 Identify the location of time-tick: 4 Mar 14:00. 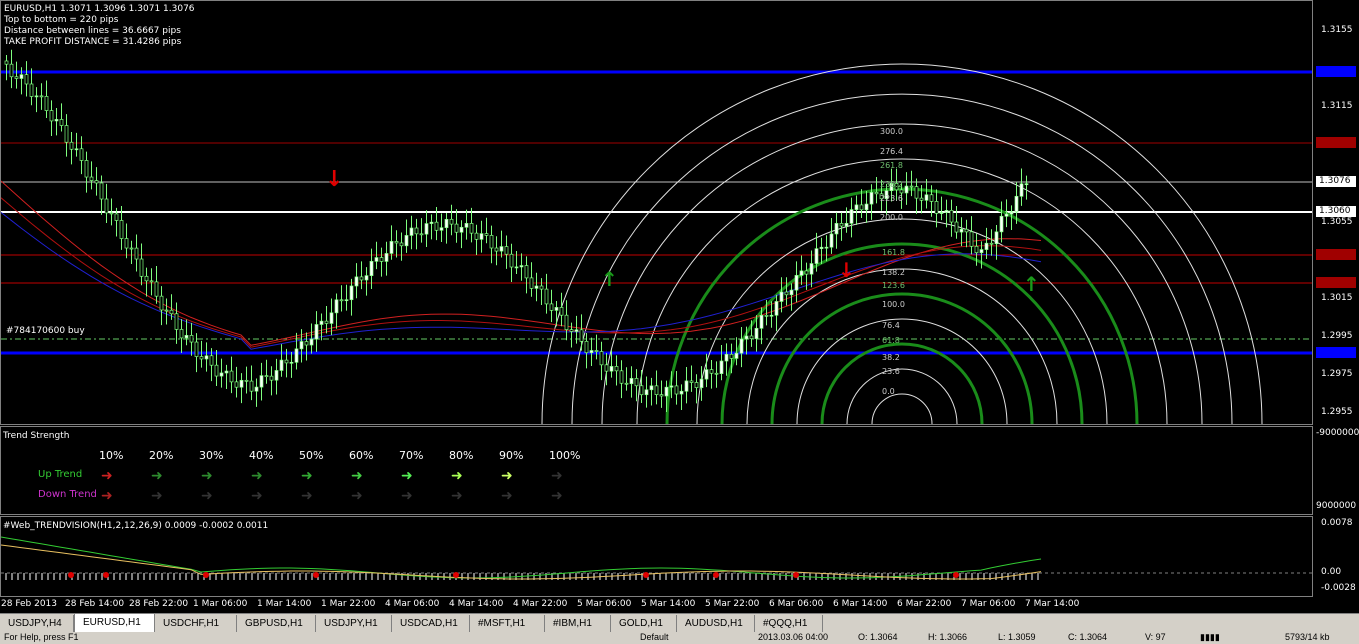
(476, 604).